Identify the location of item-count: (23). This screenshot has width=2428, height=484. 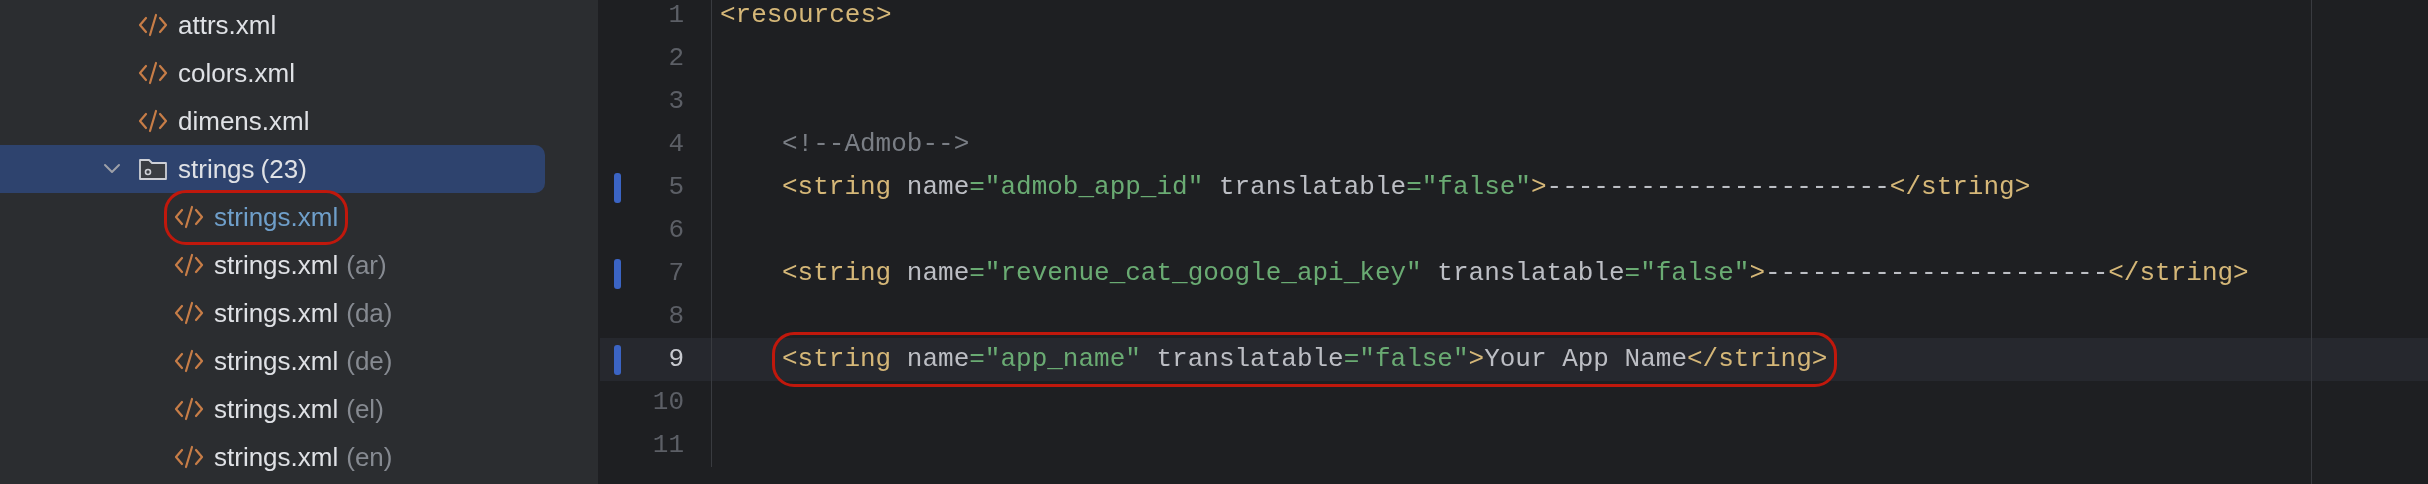
(283, 169).